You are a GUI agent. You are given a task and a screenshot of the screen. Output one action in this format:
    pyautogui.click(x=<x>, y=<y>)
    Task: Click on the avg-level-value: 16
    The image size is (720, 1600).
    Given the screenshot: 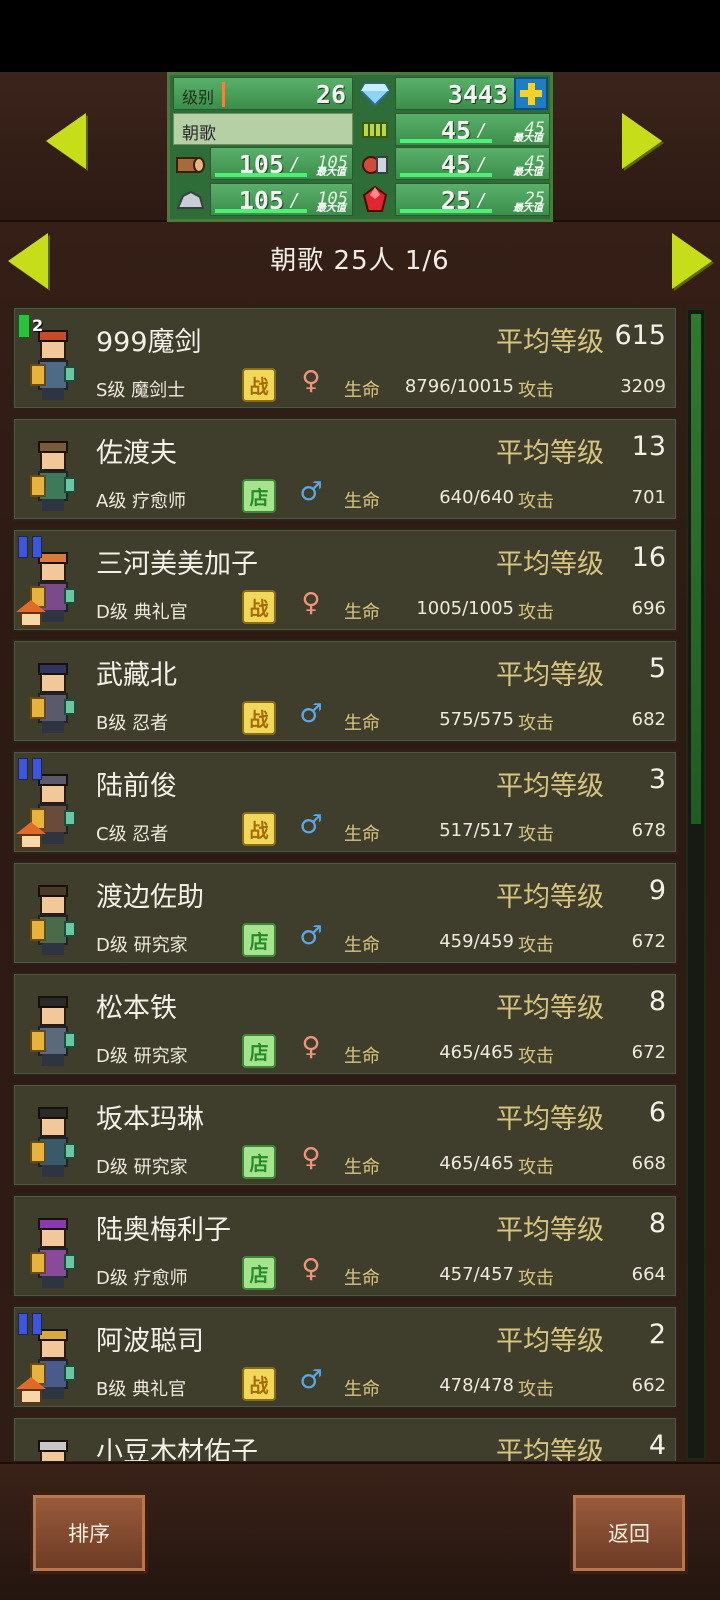 What is the action you would take?
    pyautogui.click(x=648, y=557)
    